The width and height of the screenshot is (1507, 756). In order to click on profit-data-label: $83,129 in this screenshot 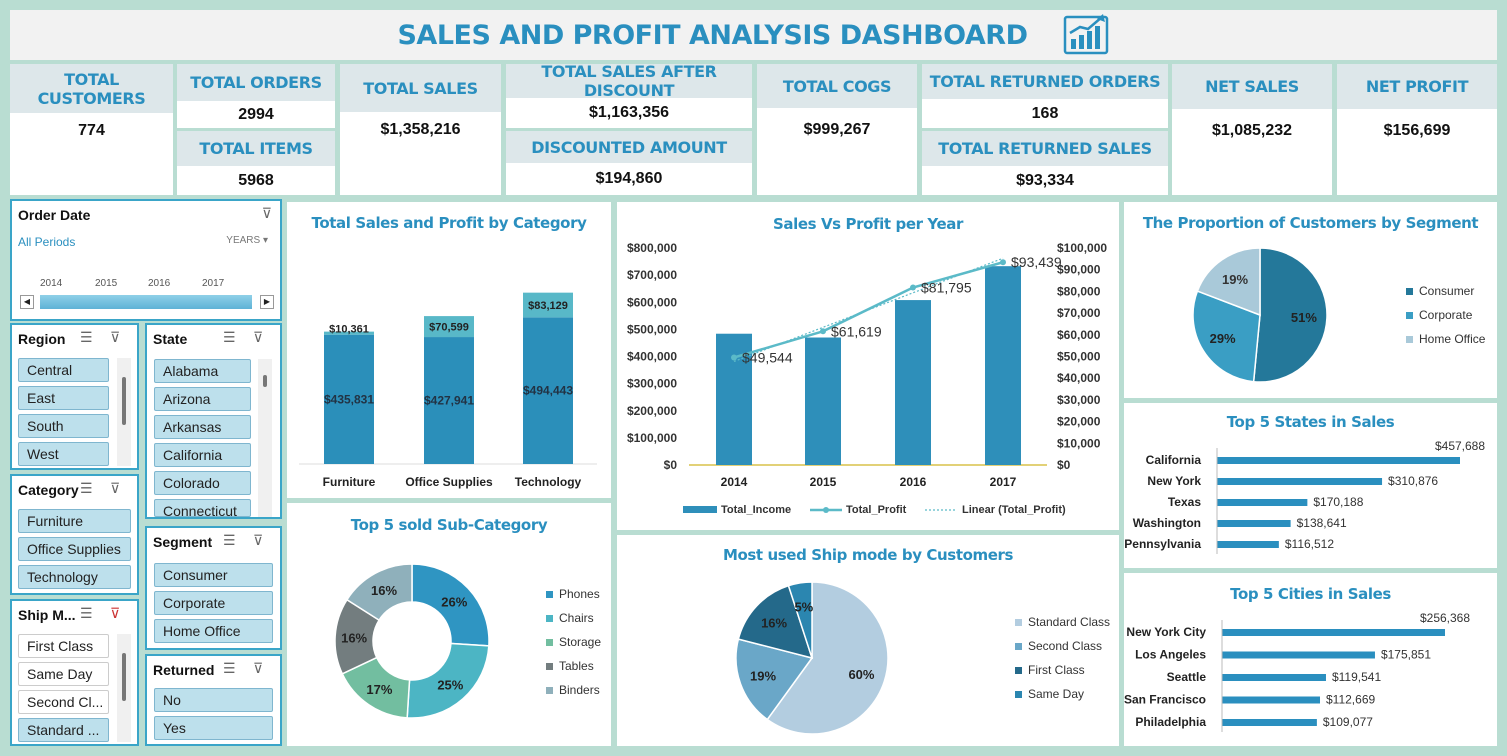, I will do `click(548, 306)`.